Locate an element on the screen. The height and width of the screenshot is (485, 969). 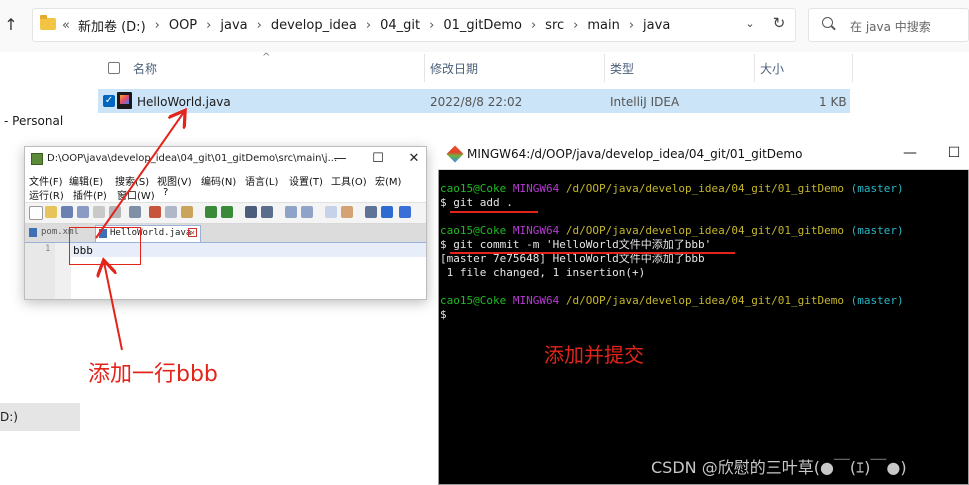
arrow-to-code is located at coordinates (113, 306).